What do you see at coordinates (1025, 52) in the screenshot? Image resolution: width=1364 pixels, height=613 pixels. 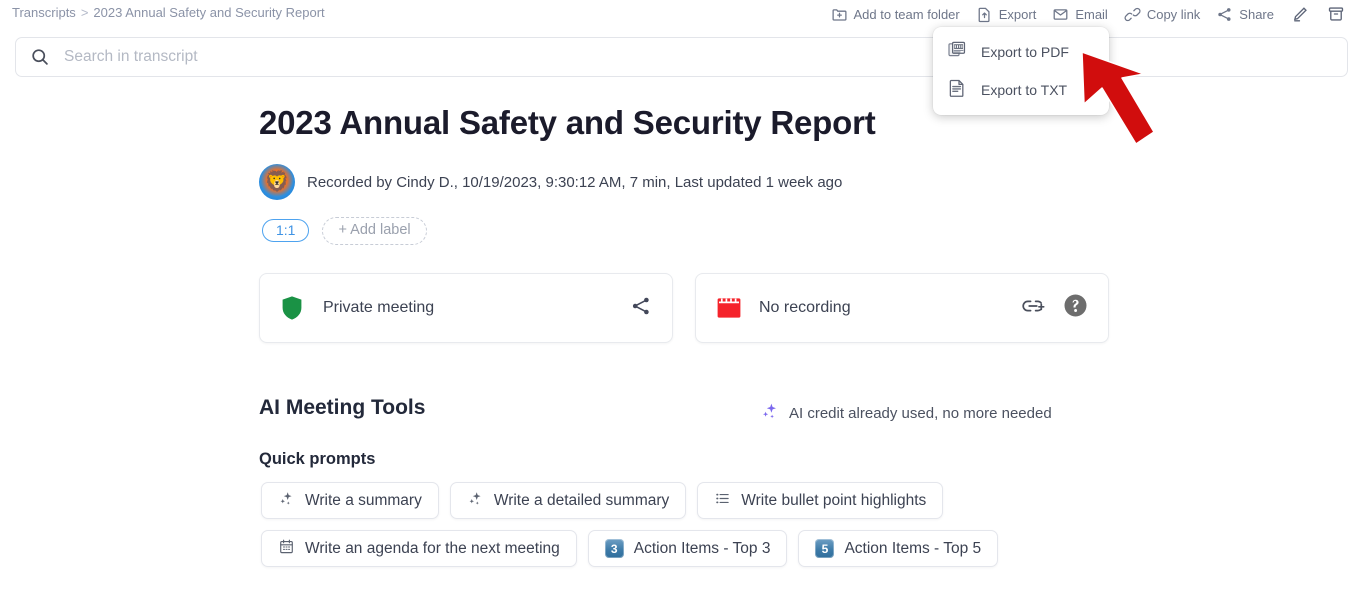 I see `export-to-pdf-label: Export to PDF` at bounding box center [1025, 52].